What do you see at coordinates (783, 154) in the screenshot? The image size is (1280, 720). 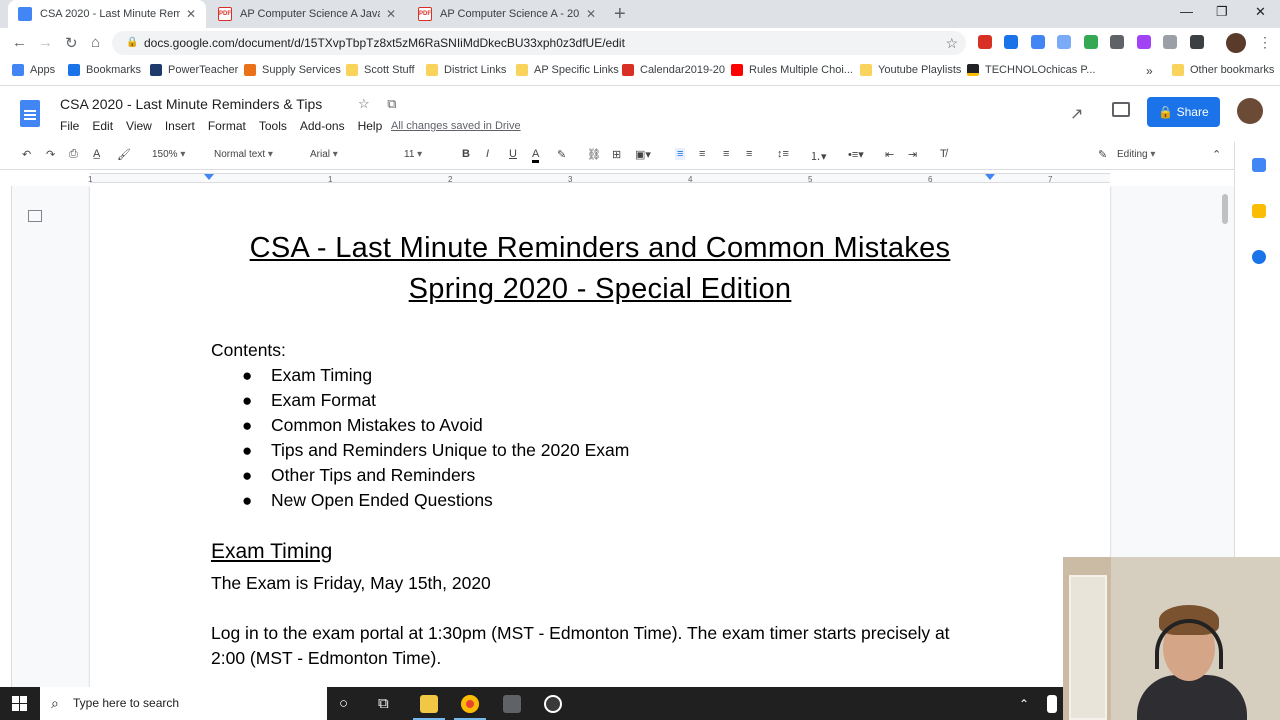 I see `line-spacing-icon: ↕≡` at bounding box center [783, 154].